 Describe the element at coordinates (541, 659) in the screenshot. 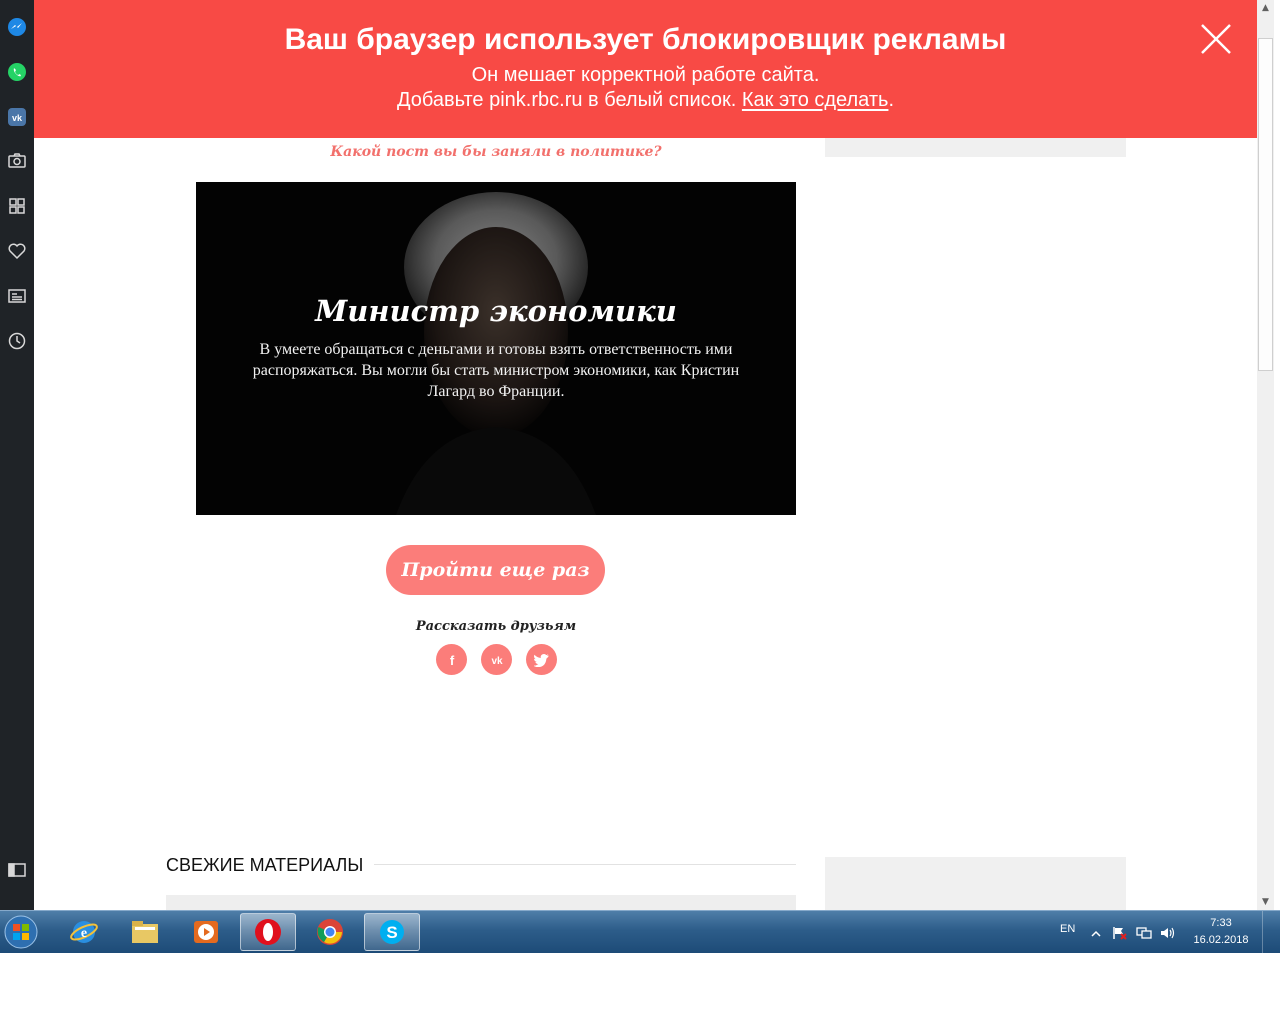

I see `twitter-icon` at that location.